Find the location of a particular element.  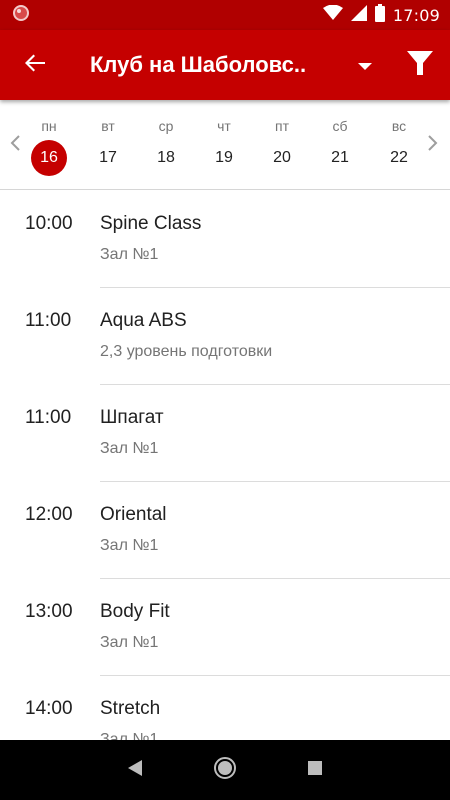

filter-icon is located at coordinates (420, 65).